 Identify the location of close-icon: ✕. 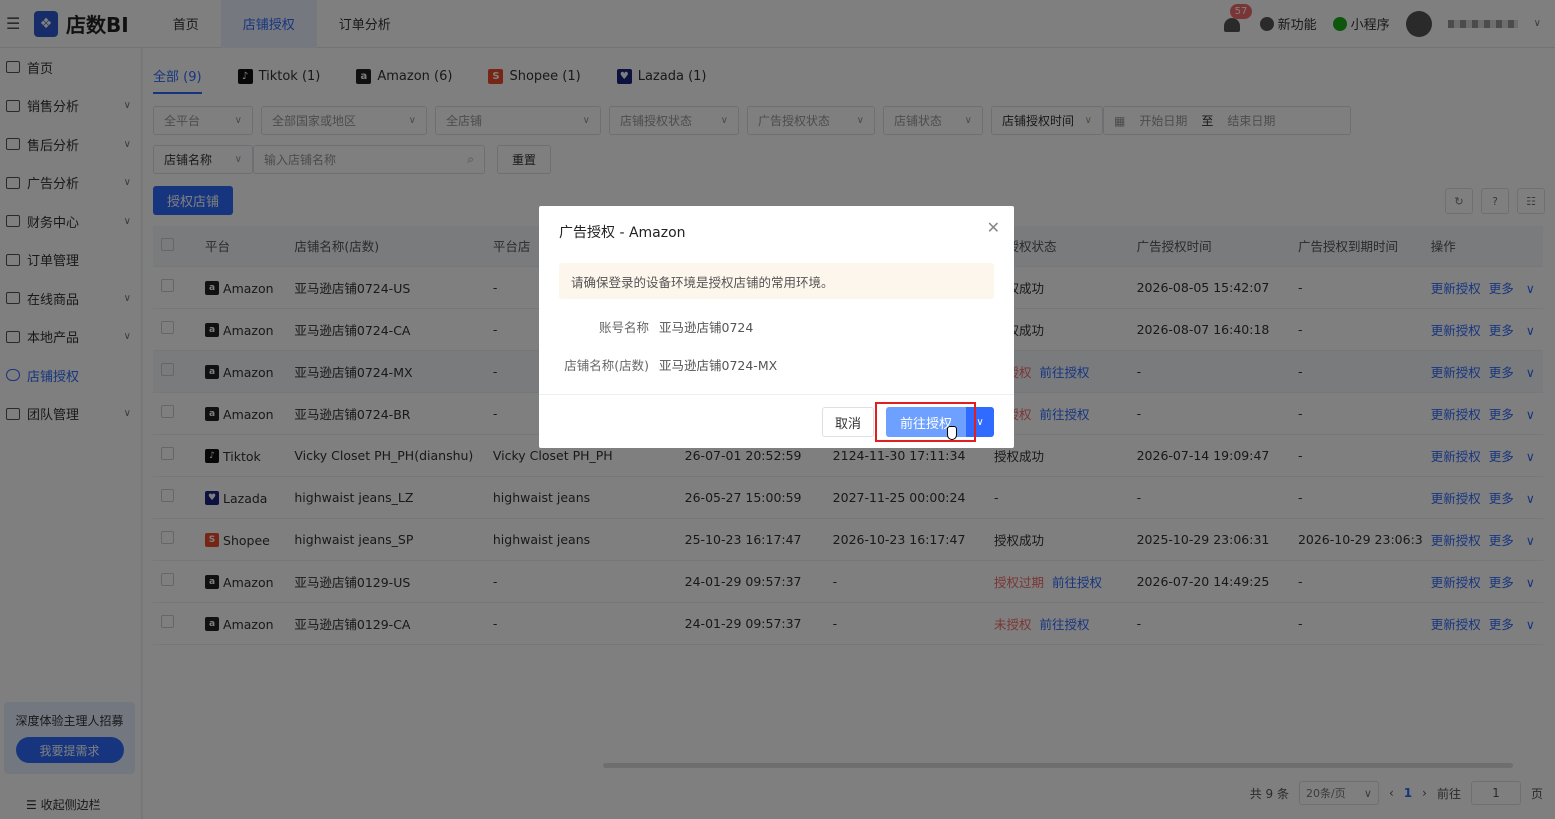
(993, 227).